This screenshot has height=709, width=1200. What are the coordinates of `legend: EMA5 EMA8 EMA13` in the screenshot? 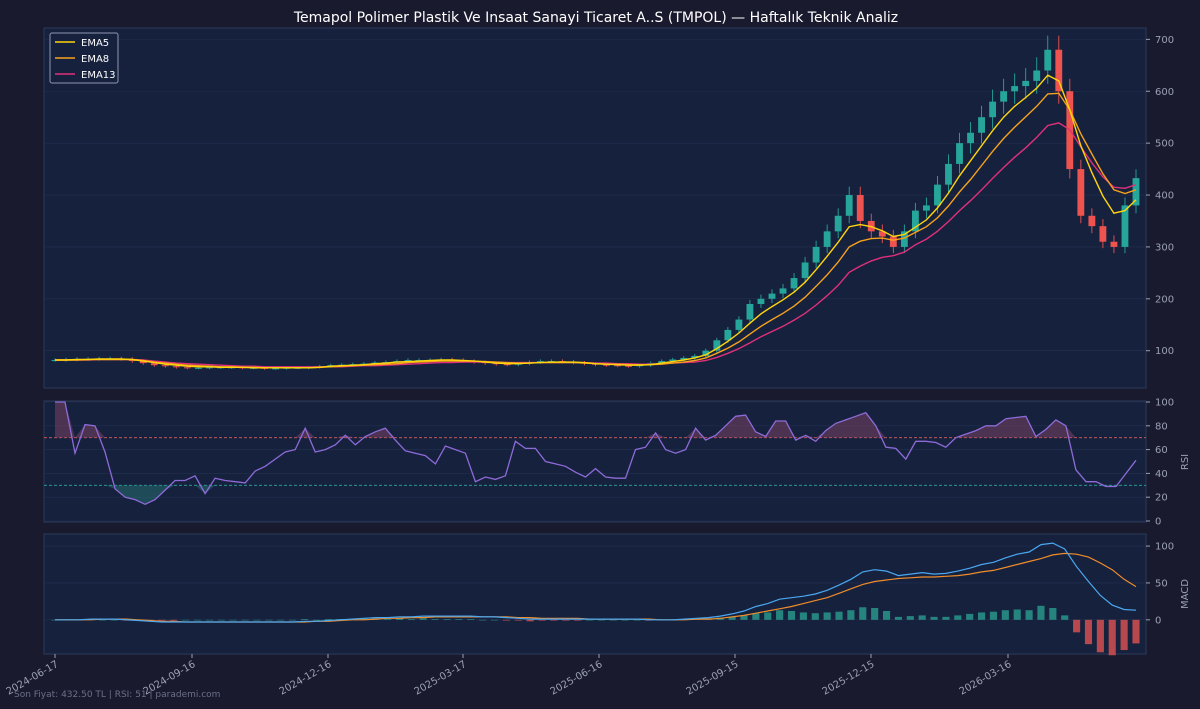 It's located at (84, 58).